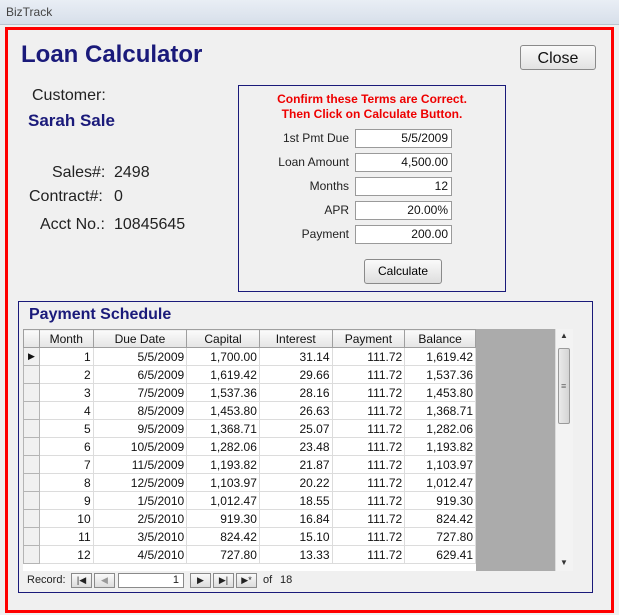  What do you see at coordinates (440, 374) in the screenshot?
I see `cell-balance: 1,537.36` at bounding box center [440, 374].